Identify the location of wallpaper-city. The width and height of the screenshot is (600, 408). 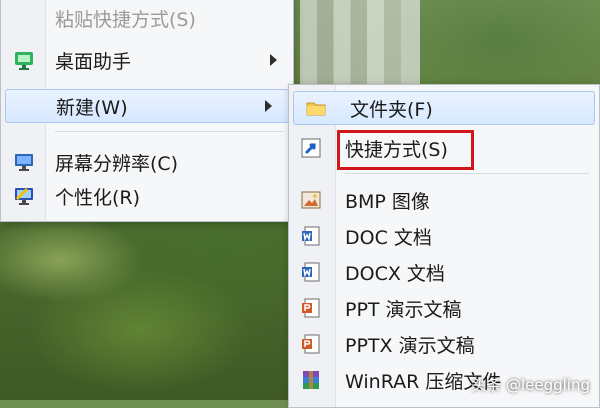
(360, 45).